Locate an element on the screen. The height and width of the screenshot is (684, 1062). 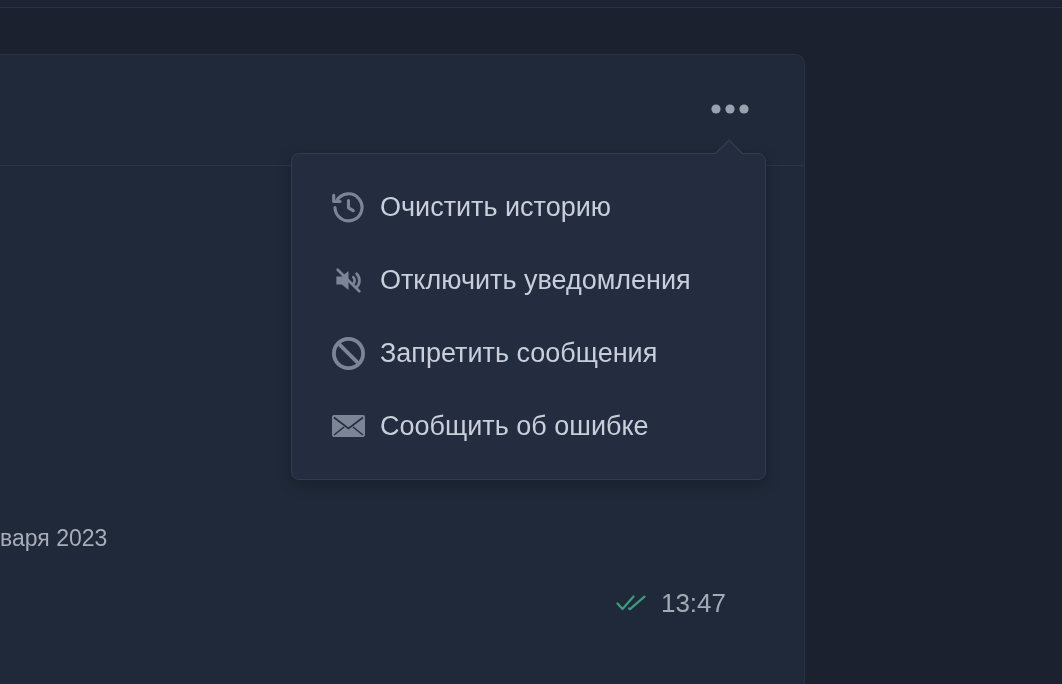
menu-item: Запретить сообщения is located at coordinates (528, 353).